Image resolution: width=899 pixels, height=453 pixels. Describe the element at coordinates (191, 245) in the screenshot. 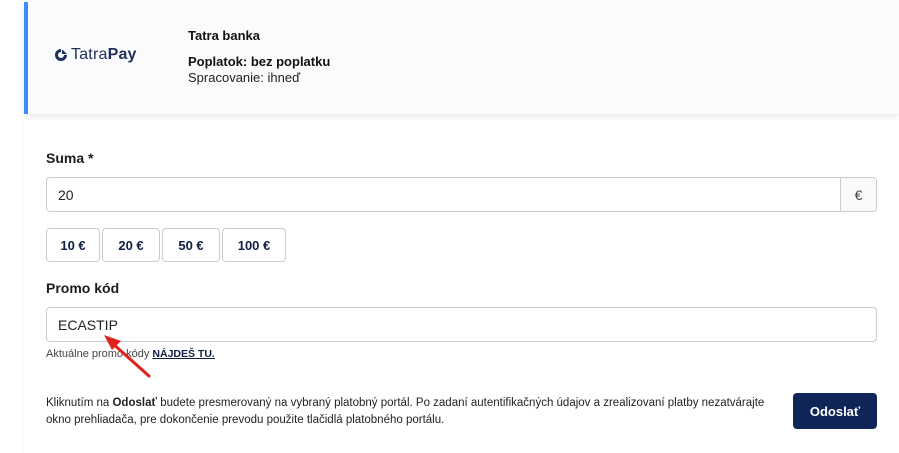

I see `quick-amount-50-button: 50 €` at that location.